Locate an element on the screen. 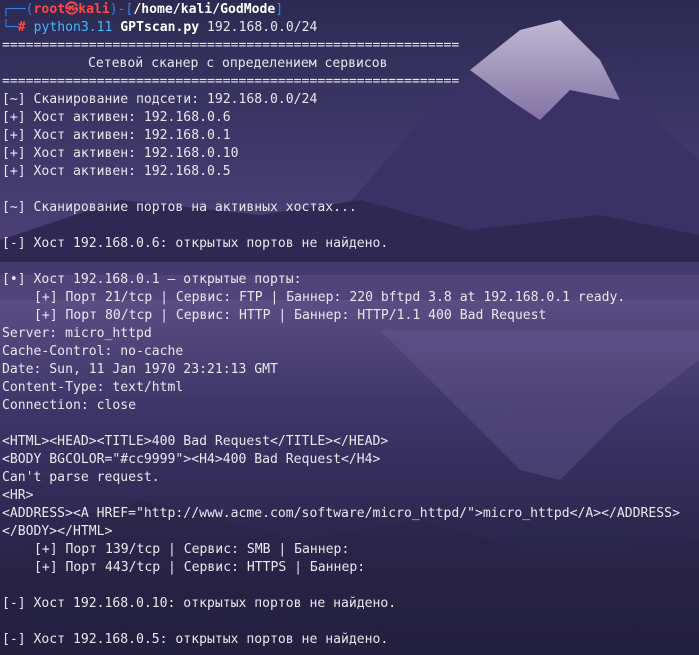 The height and width of the screenshot is (655, 699). command-interpreter: python3.11 is located at coordinates (73, 27).